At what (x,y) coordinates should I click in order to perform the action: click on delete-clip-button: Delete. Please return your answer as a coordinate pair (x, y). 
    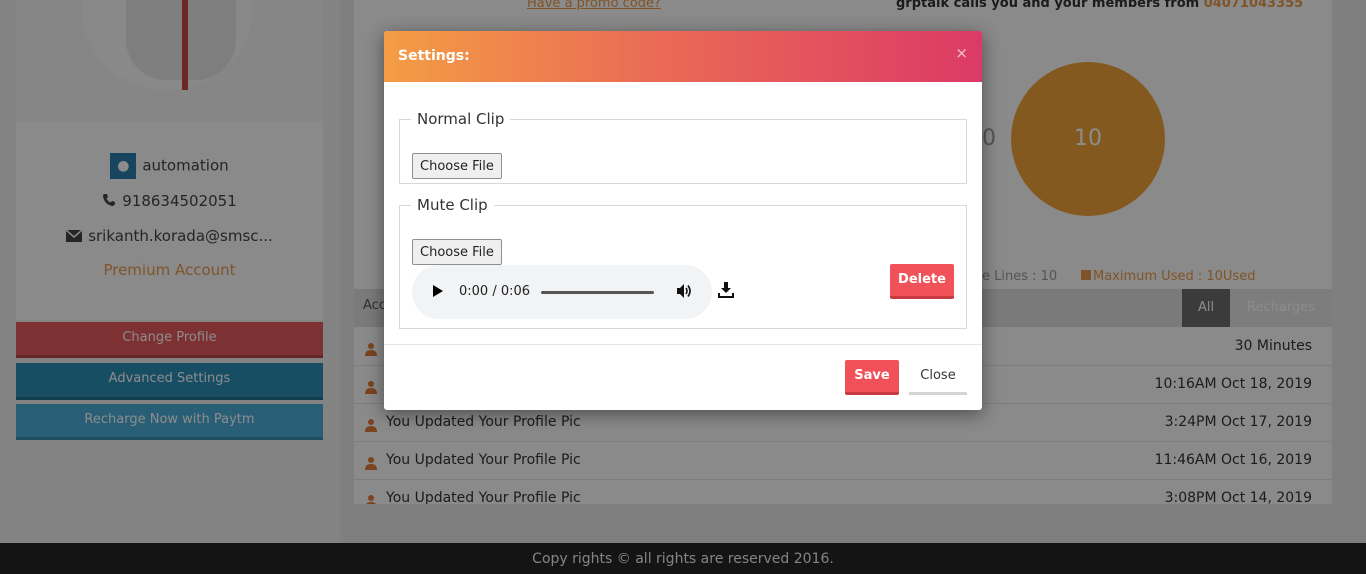
    Looking at the image, I should click on (922, 281).